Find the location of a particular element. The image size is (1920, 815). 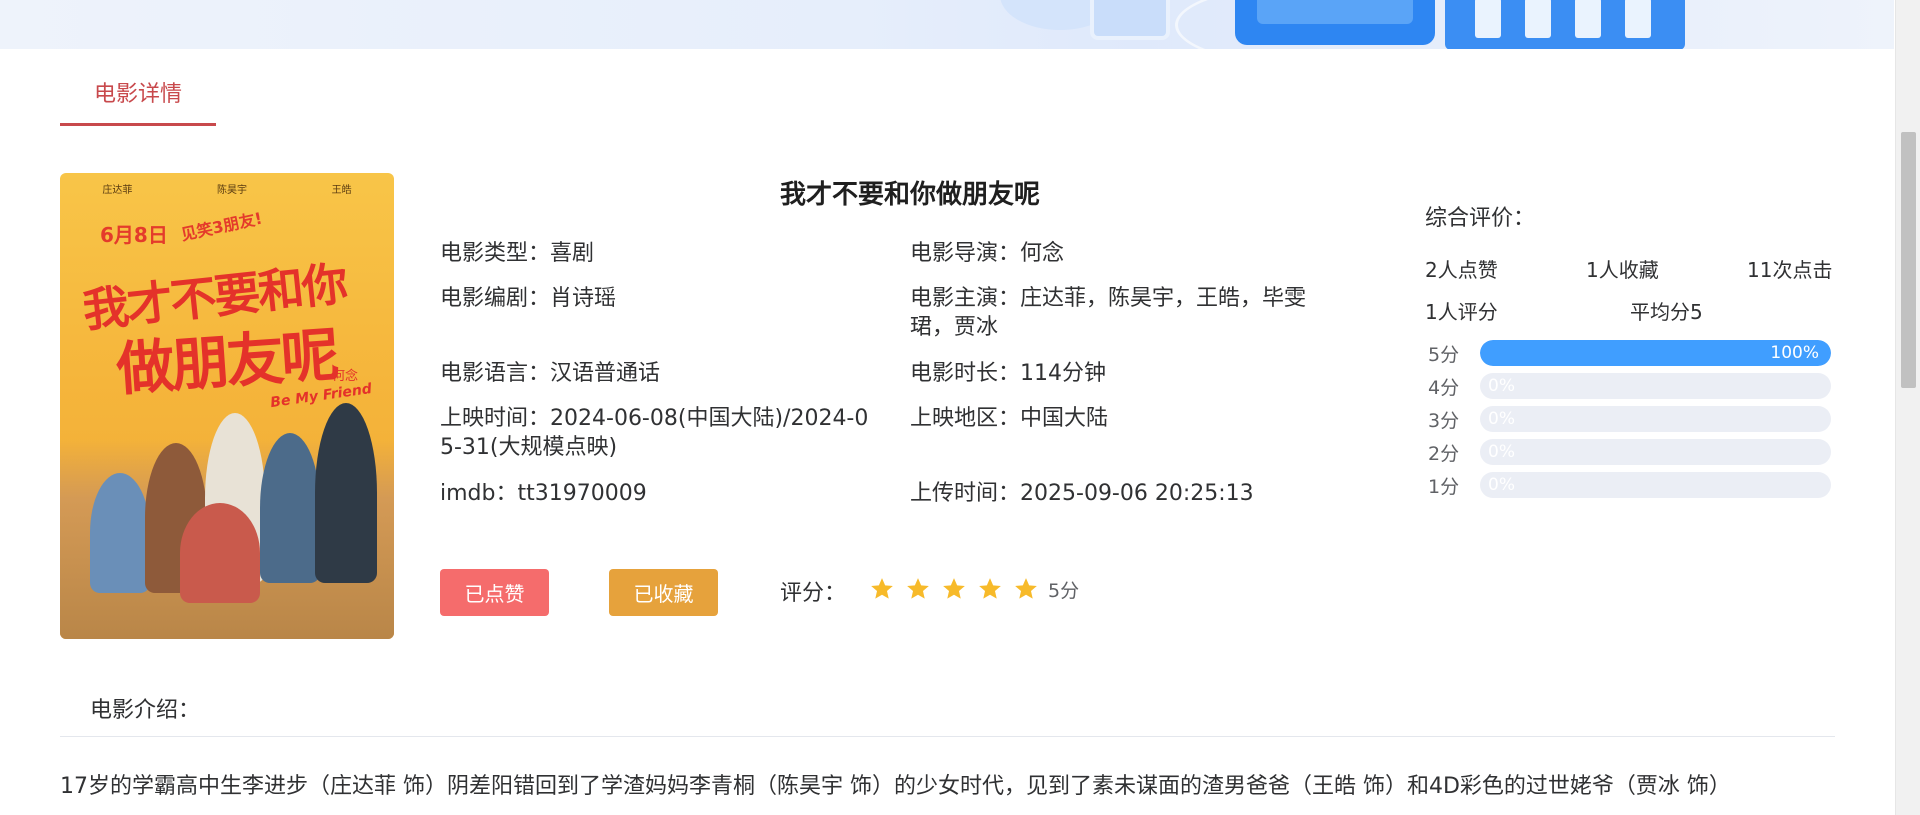

poster-date: 6月8日 is located at coordinates (134, 235).